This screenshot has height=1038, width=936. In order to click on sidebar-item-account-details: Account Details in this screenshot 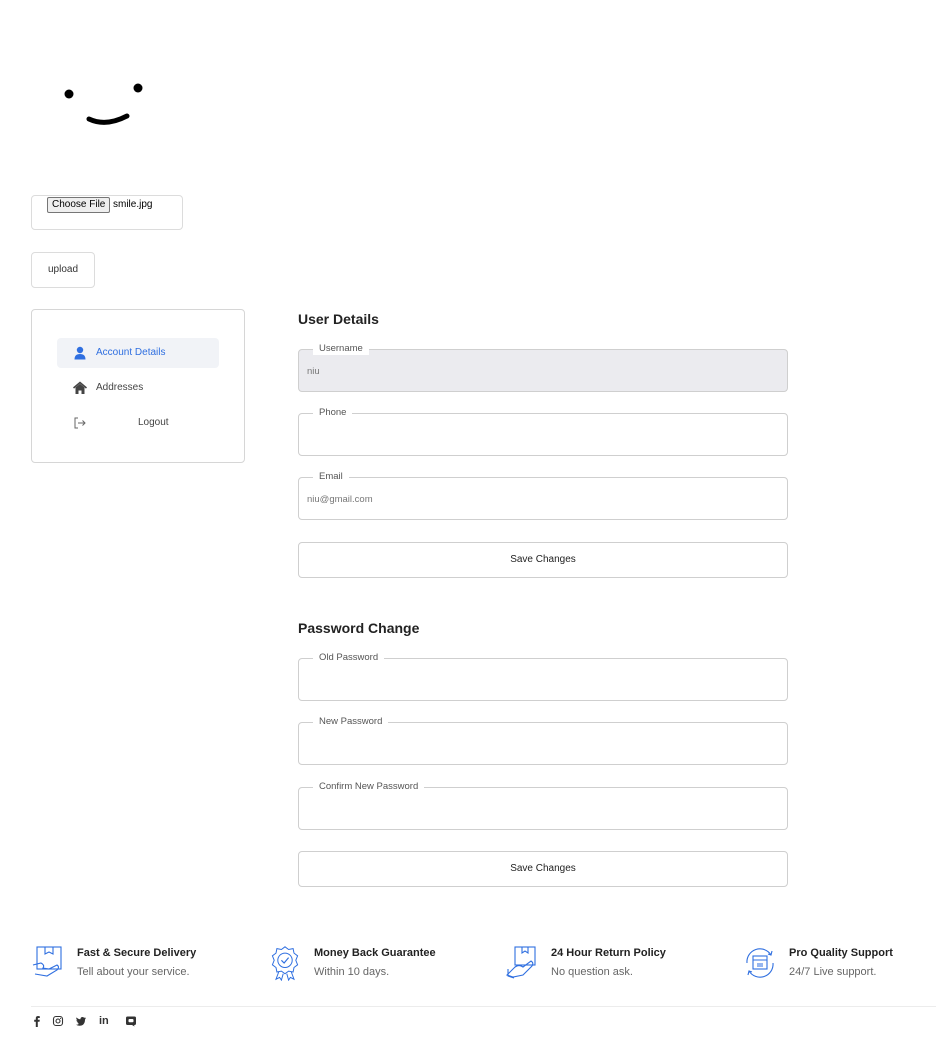, I will do `click(138, 353)`.